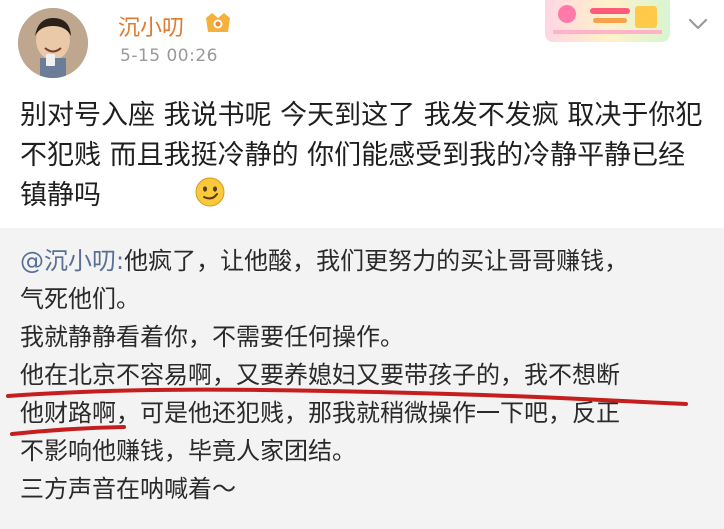  What do you see at coordinates (320, 413) in the screenshot?
I see `repost-line-5: 他财路啊，可是他还犯贱，那我就稍微操作一下吧，反正` at bounding box center [320, 413].